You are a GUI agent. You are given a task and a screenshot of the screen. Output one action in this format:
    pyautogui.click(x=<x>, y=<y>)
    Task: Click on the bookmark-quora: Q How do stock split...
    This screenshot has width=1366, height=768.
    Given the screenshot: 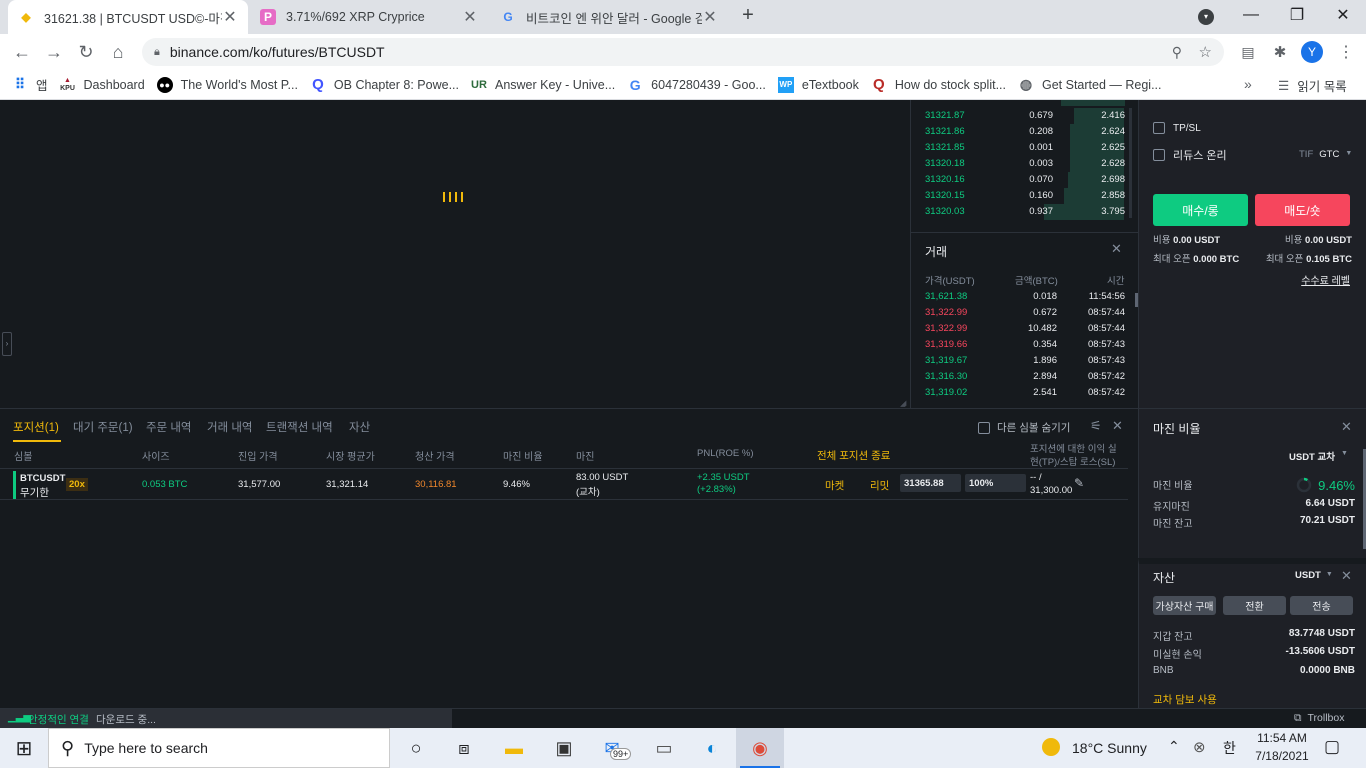 What is the action you would take?
    pyautogui.click(x=938, y=84)
    